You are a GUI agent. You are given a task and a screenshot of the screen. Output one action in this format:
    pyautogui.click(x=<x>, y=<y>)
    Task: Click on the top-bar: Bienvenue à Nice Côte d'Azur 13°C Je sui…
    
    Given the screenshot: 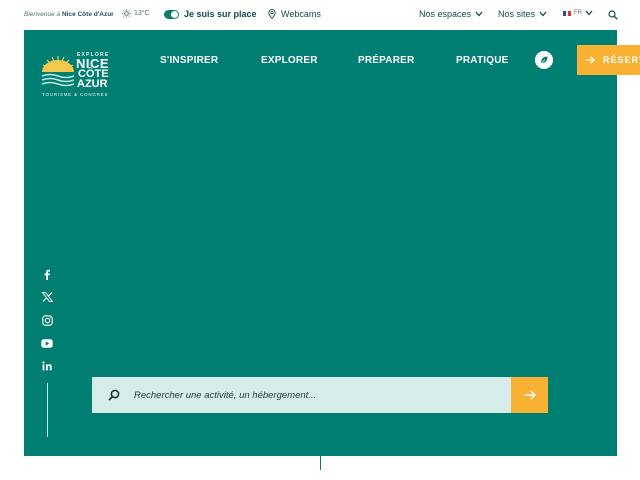 What is the action you would take?
    pyautogui.click(x=320, y=15)
    